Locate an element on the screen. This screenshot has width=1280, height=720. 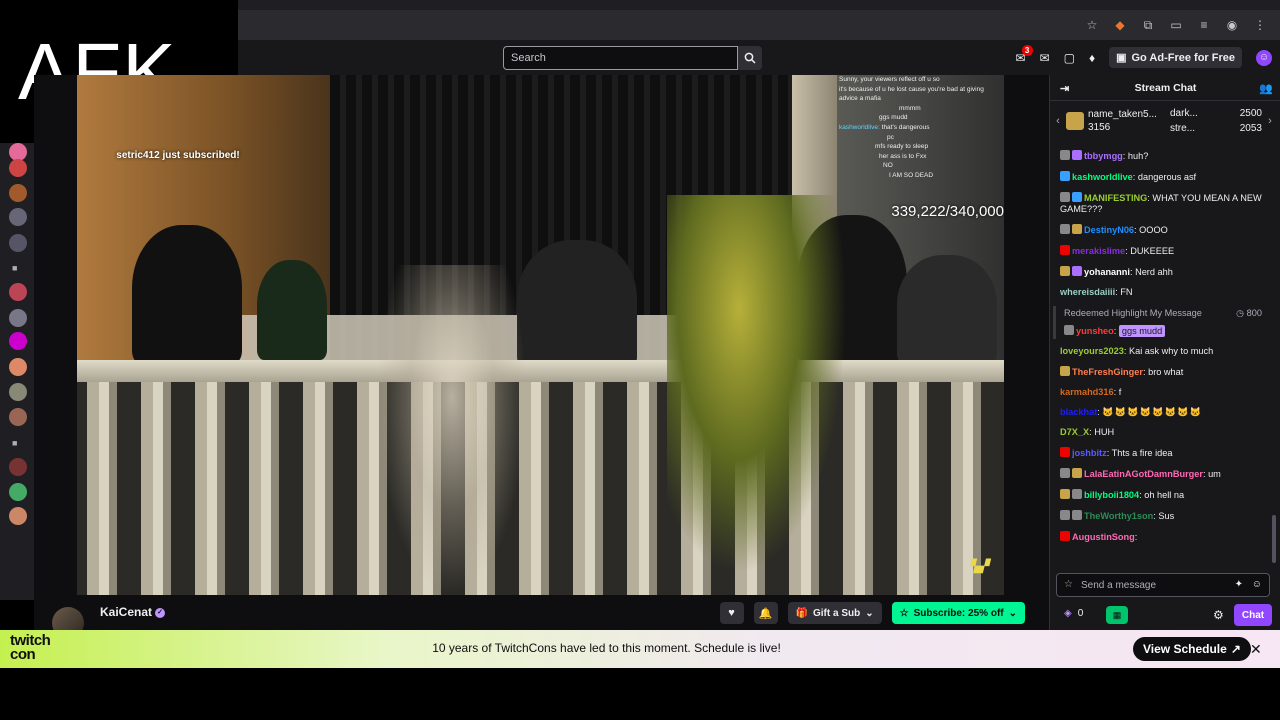
video-right-gutter is located at coordinates (1026, 337).